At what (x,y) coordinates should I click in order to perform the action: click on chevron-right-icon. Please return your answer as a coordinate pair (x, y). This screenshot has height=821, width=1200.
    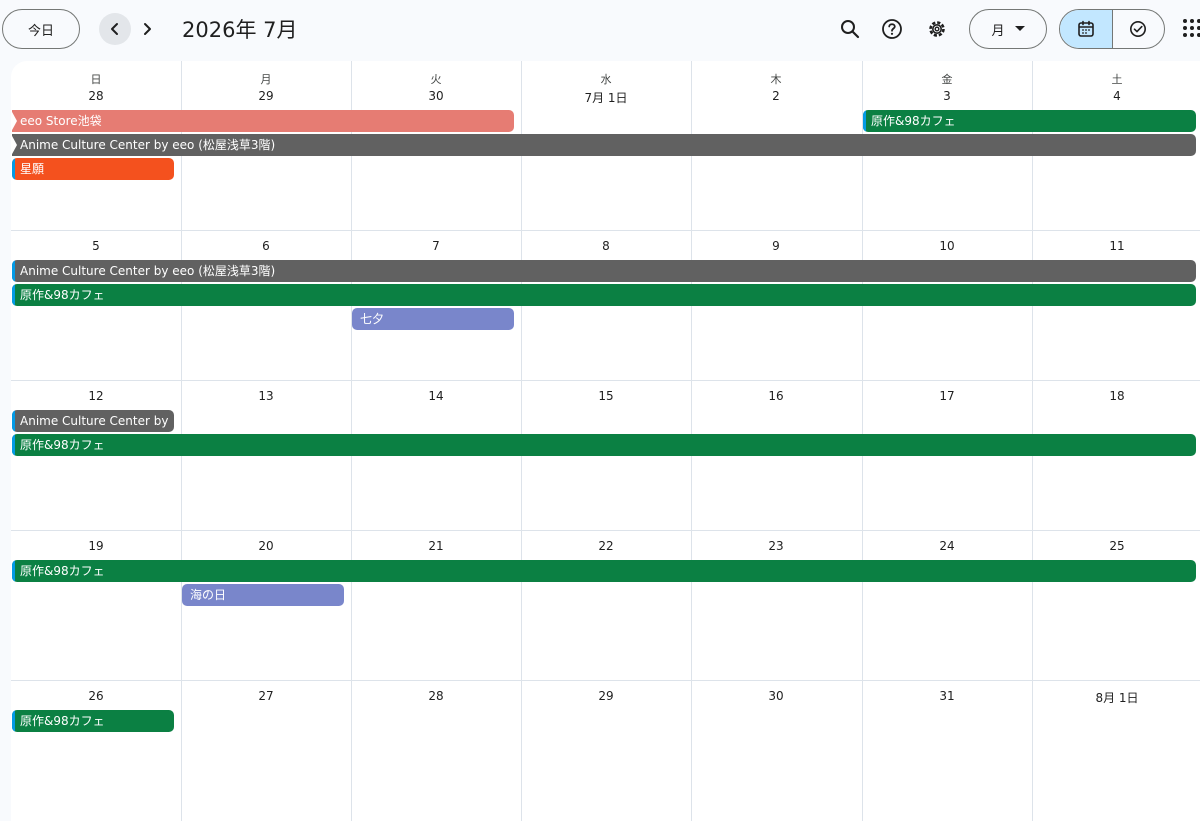
    Looking at the image, I should click on (147, 29).